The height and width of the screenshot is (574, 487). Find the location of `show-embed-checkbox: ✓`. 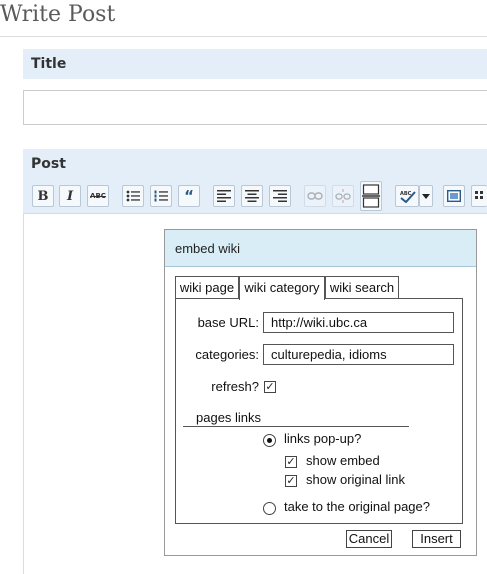

show-embed-checkbox: ✓ is located at coordinates (291, 462).